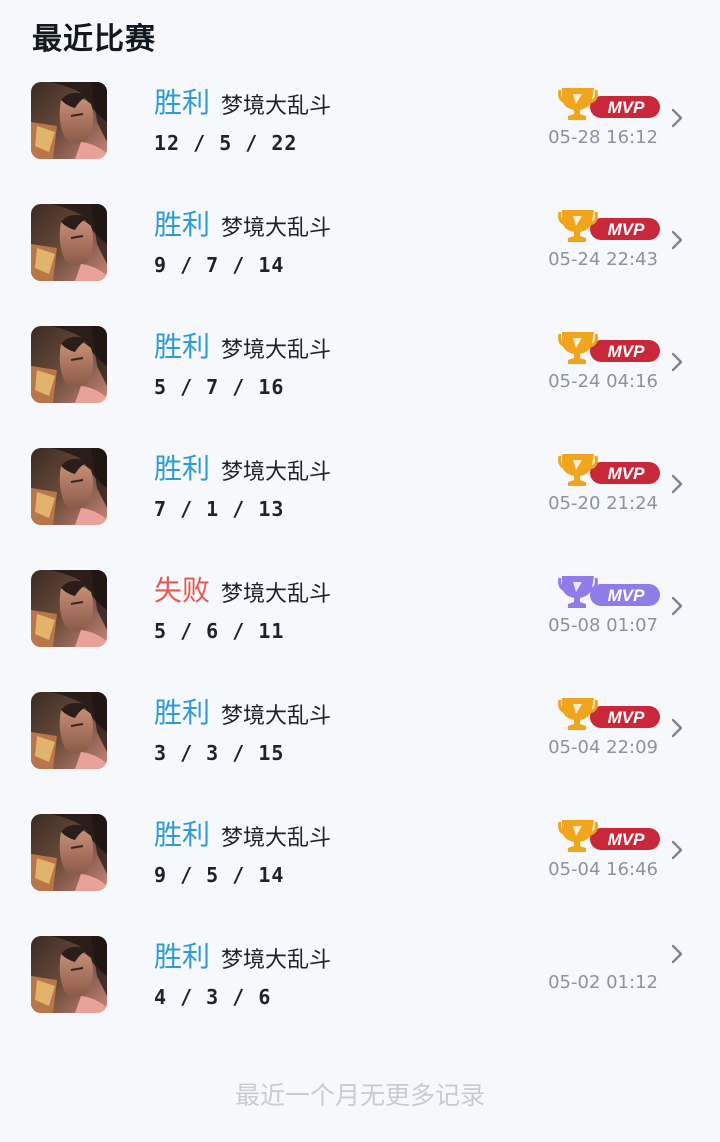  I want to click on match-row-2: 胜利 梦境大乱斗 9 / 7 / 14 MVP 05-24 22:43, so click(360, 244).